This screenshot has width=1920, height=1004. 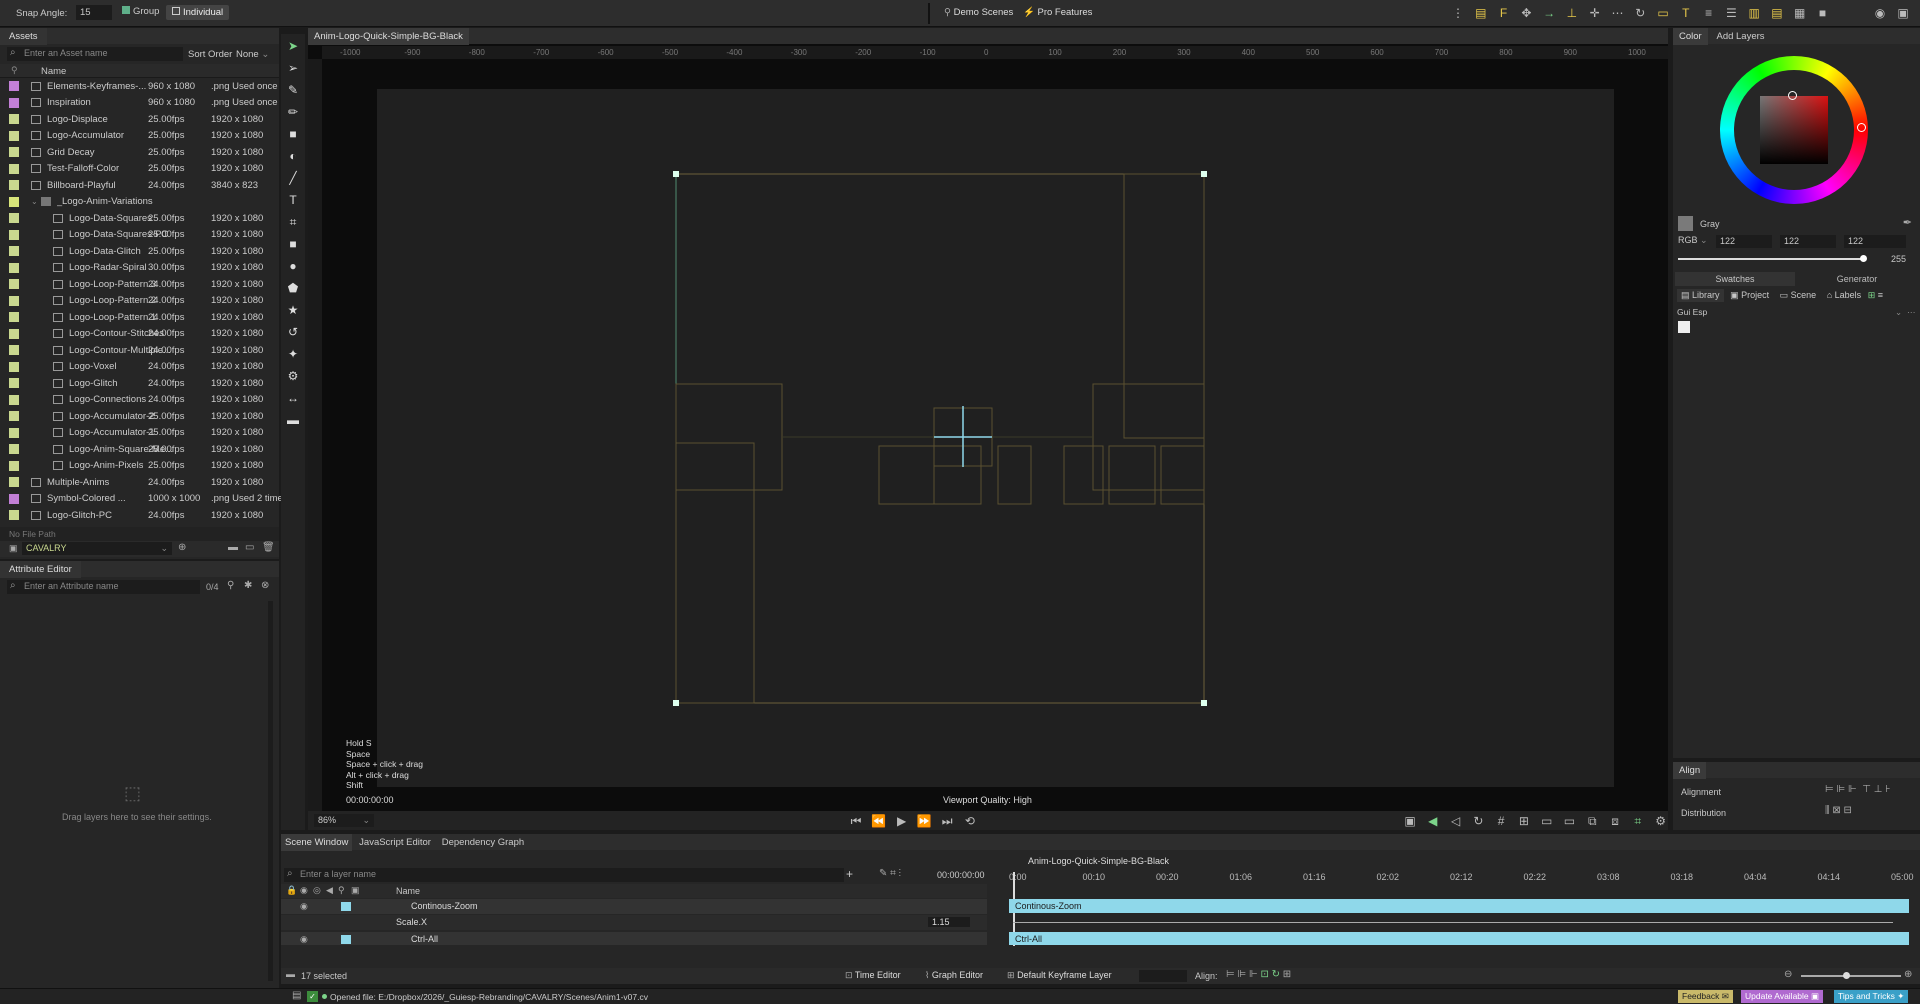 I want to click on alpha-handle, so click(x=1863, y=258).